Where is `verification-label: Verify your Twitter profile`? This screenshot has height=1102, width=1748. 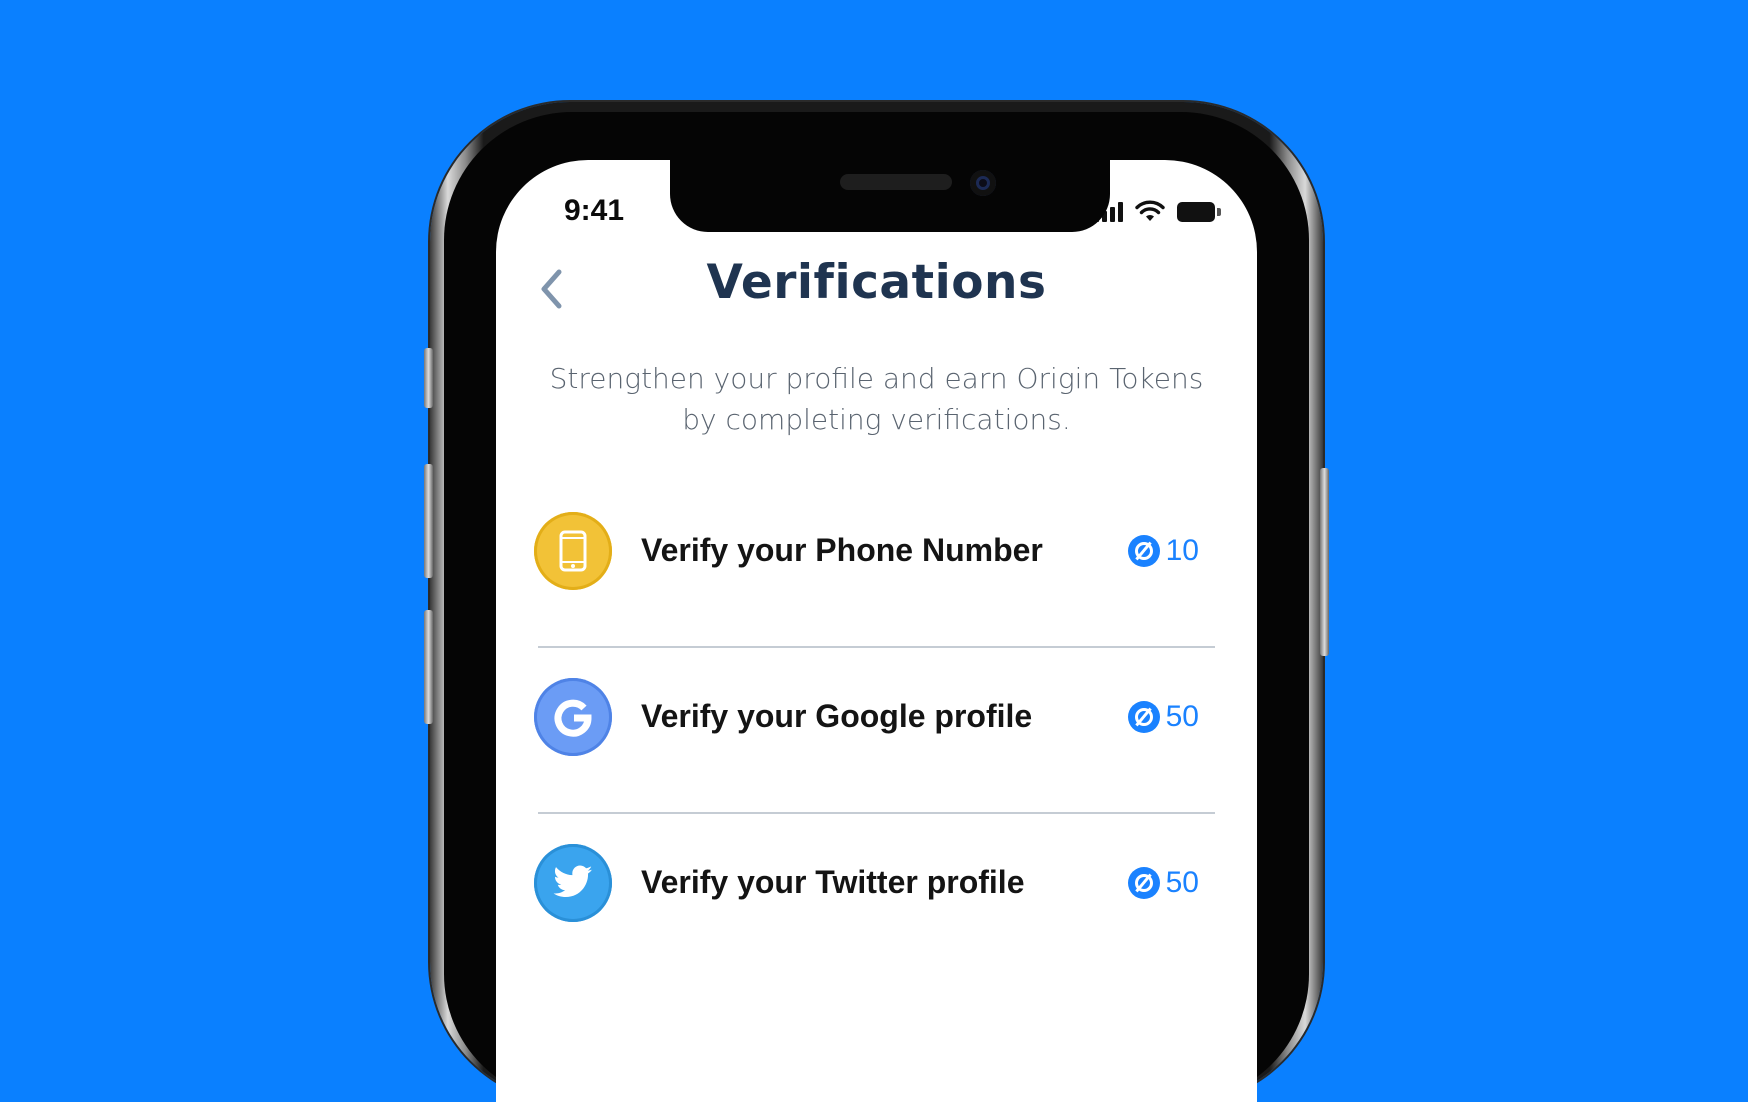 verification-label: Verify your Twitter profile is located at coordinates (833, 882).